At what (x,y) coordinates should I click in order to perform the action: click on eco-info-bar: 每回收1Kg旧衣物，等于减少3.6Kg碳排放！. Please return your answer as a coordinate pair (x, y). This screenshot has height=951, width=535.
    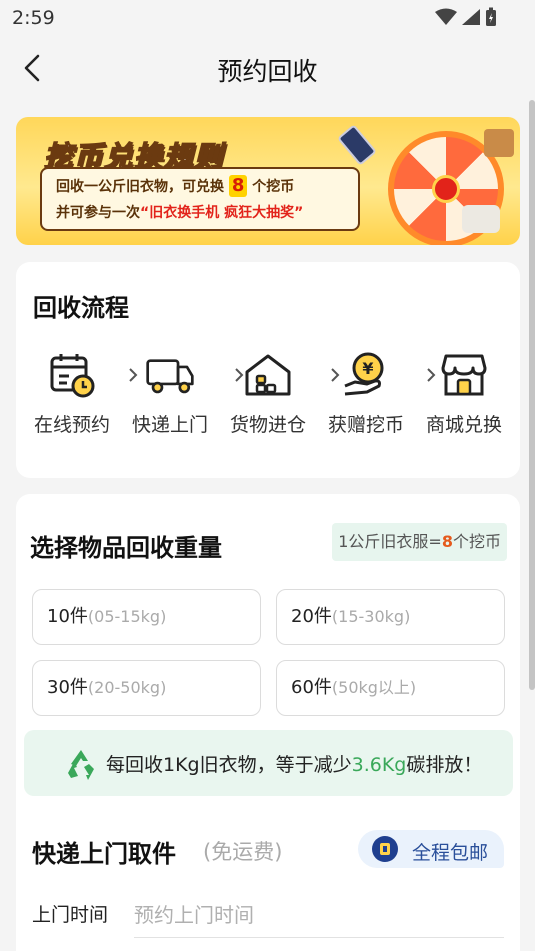
    Looking at the image, I should click on (268, 763).